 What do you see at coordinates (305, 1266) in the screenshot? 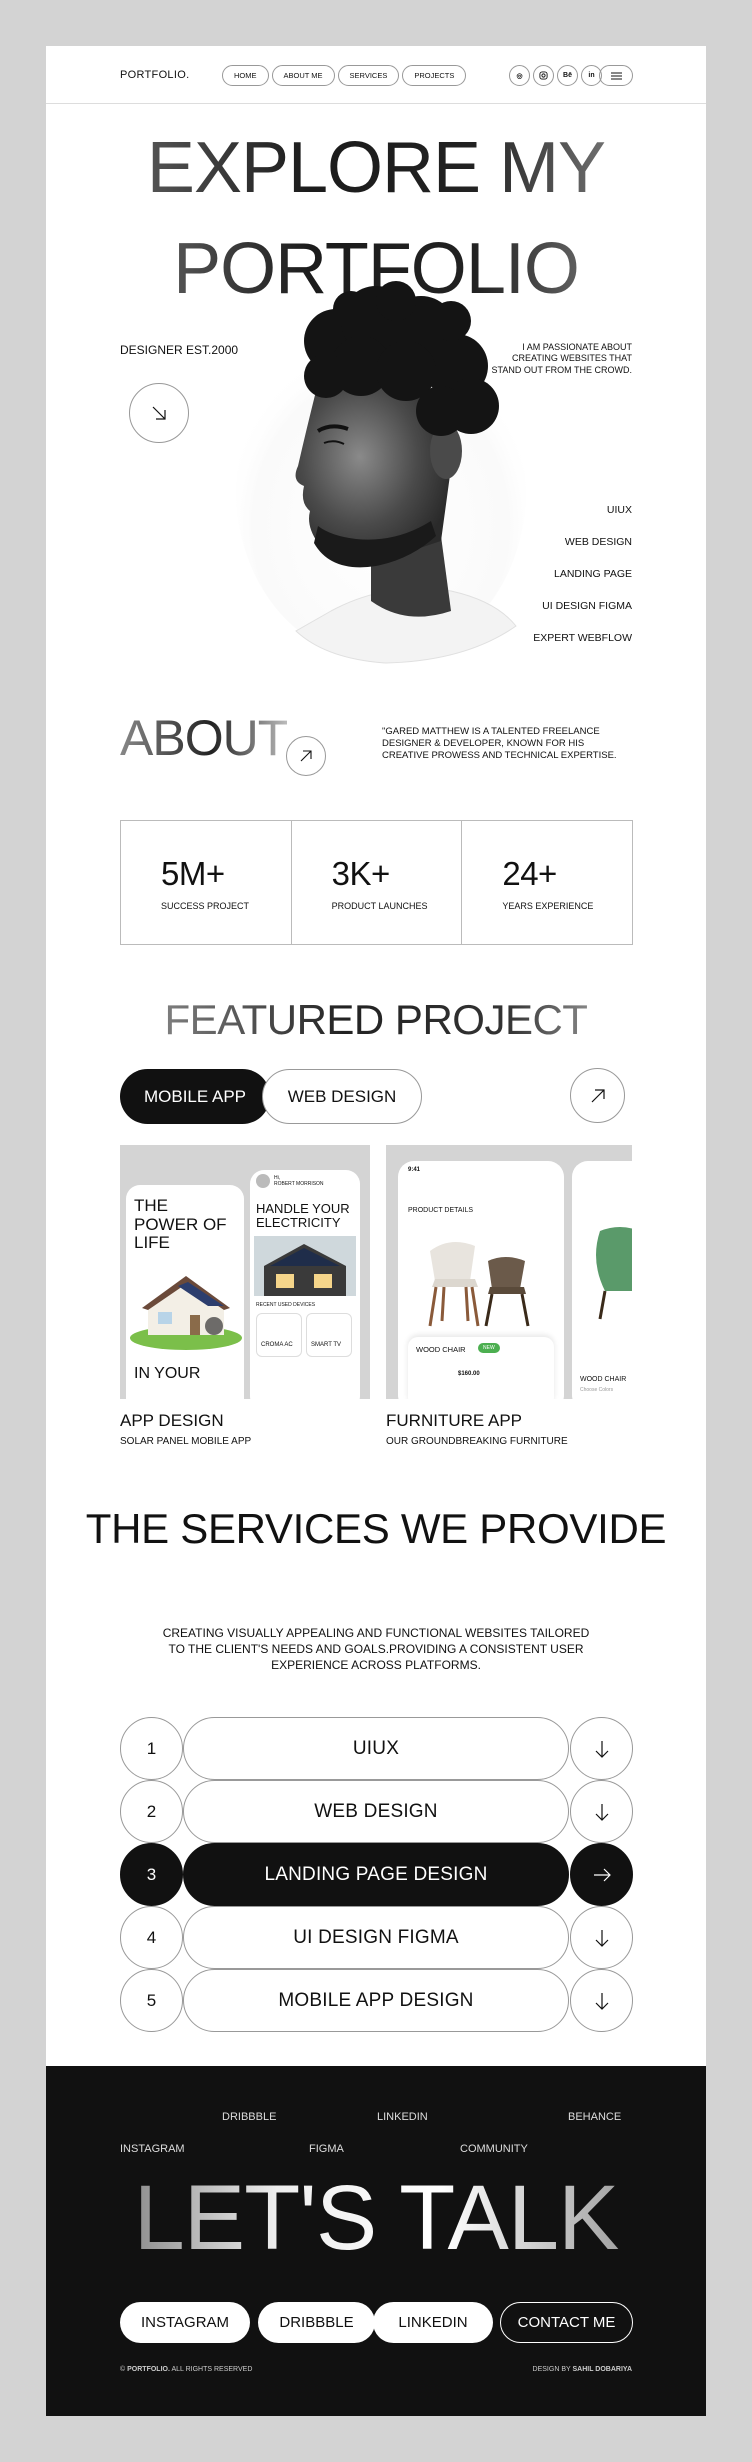
I see `house-photo` at bounding box center [305, 1266].